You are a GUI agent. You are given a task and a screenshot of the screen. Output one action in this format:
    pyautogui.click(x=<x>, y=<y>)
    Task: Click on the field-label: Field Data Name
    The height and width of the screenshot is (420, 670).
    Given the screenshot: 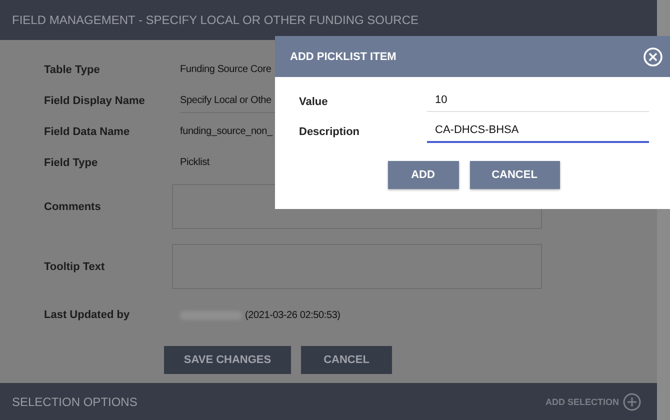 What is the action you would take?
    pyautogui.click(x=87, y=132)
    